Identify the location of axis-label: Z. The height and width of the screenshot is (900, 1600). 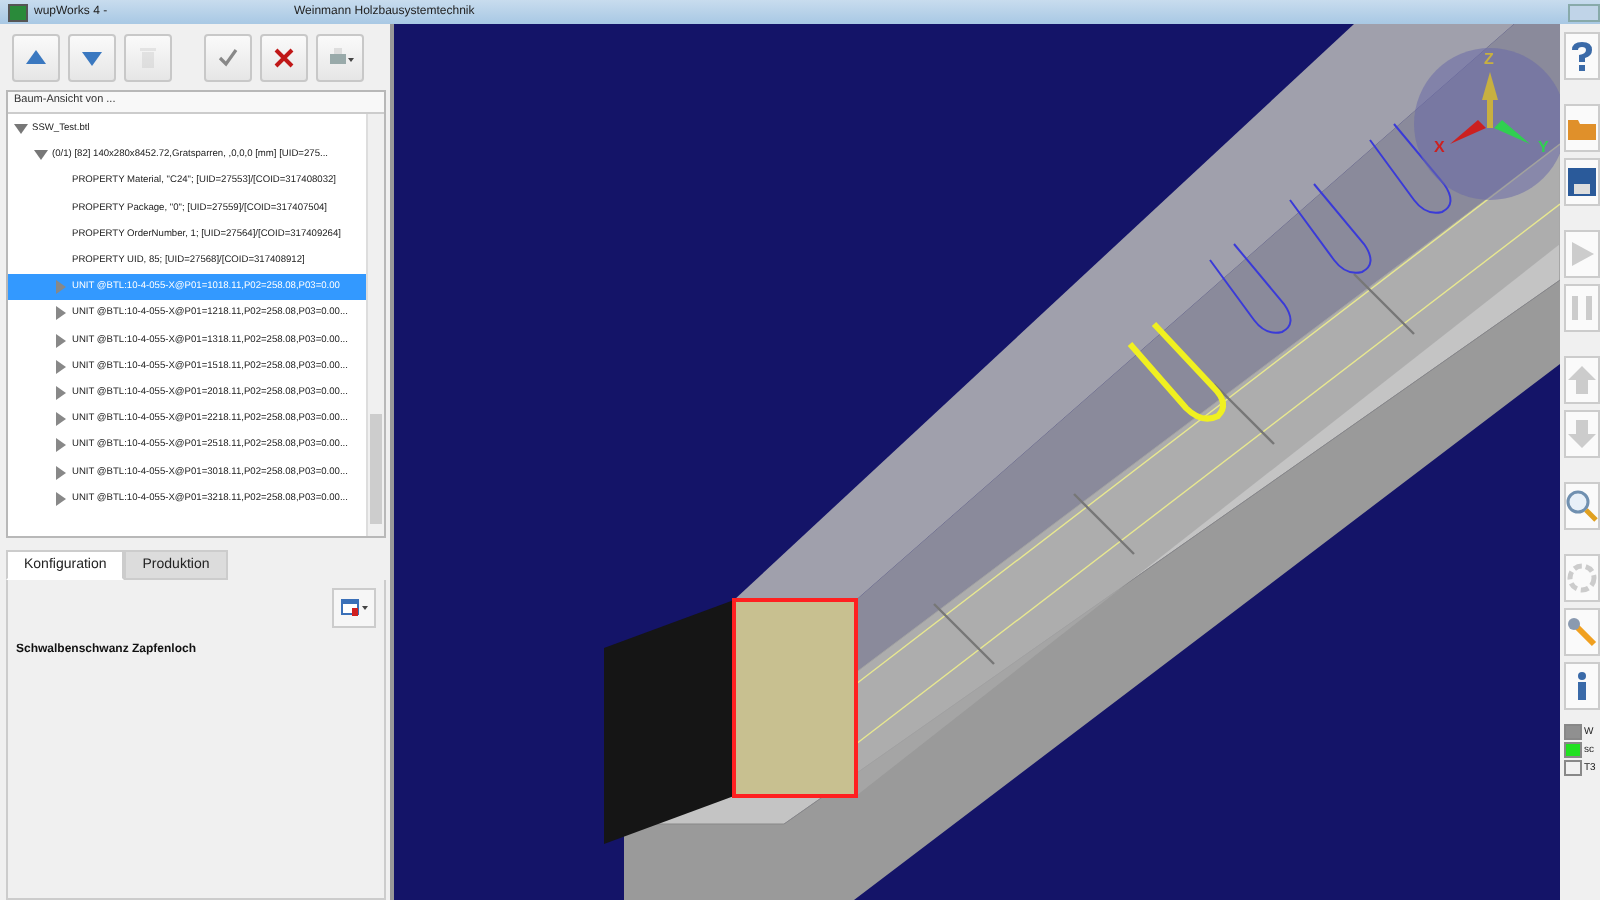
(1489, 59).